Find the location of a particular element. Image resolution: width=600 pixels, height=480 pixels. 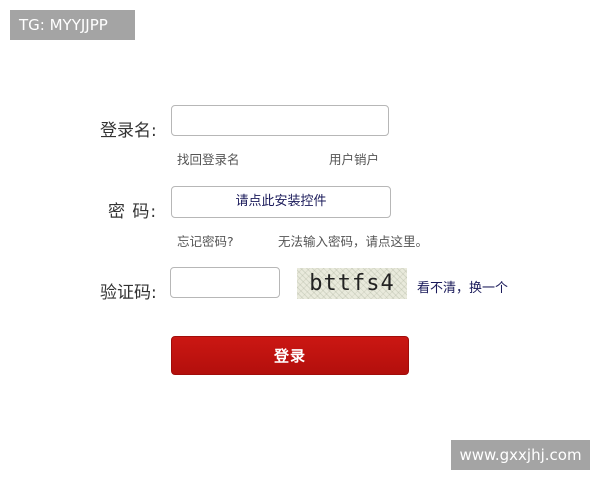

user-cancel-link: 用户销户 is located at coordinates (354, 158).